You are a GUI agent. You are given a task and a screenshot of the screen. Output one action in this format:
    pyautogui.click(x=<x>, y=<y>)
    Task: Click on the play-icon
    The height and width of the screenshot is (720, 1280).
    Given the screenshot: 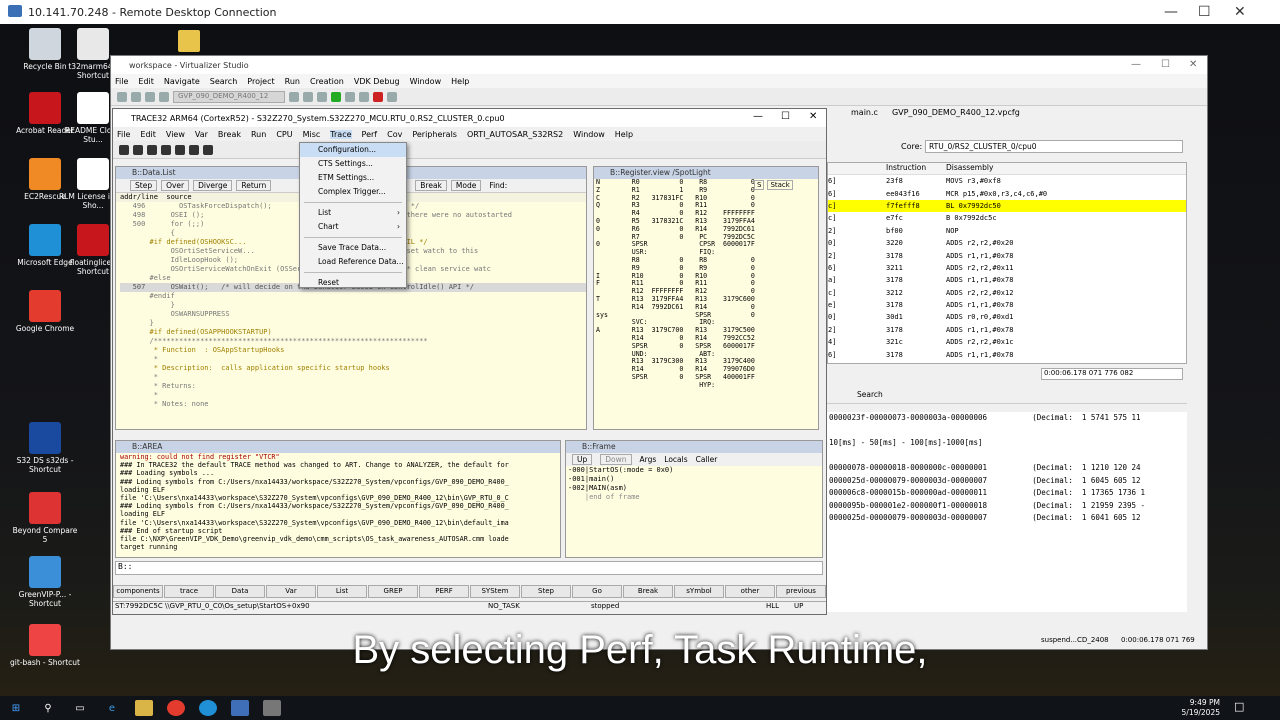 What is the action you would take?
    pyautogui.click(x=180, y=149)
    